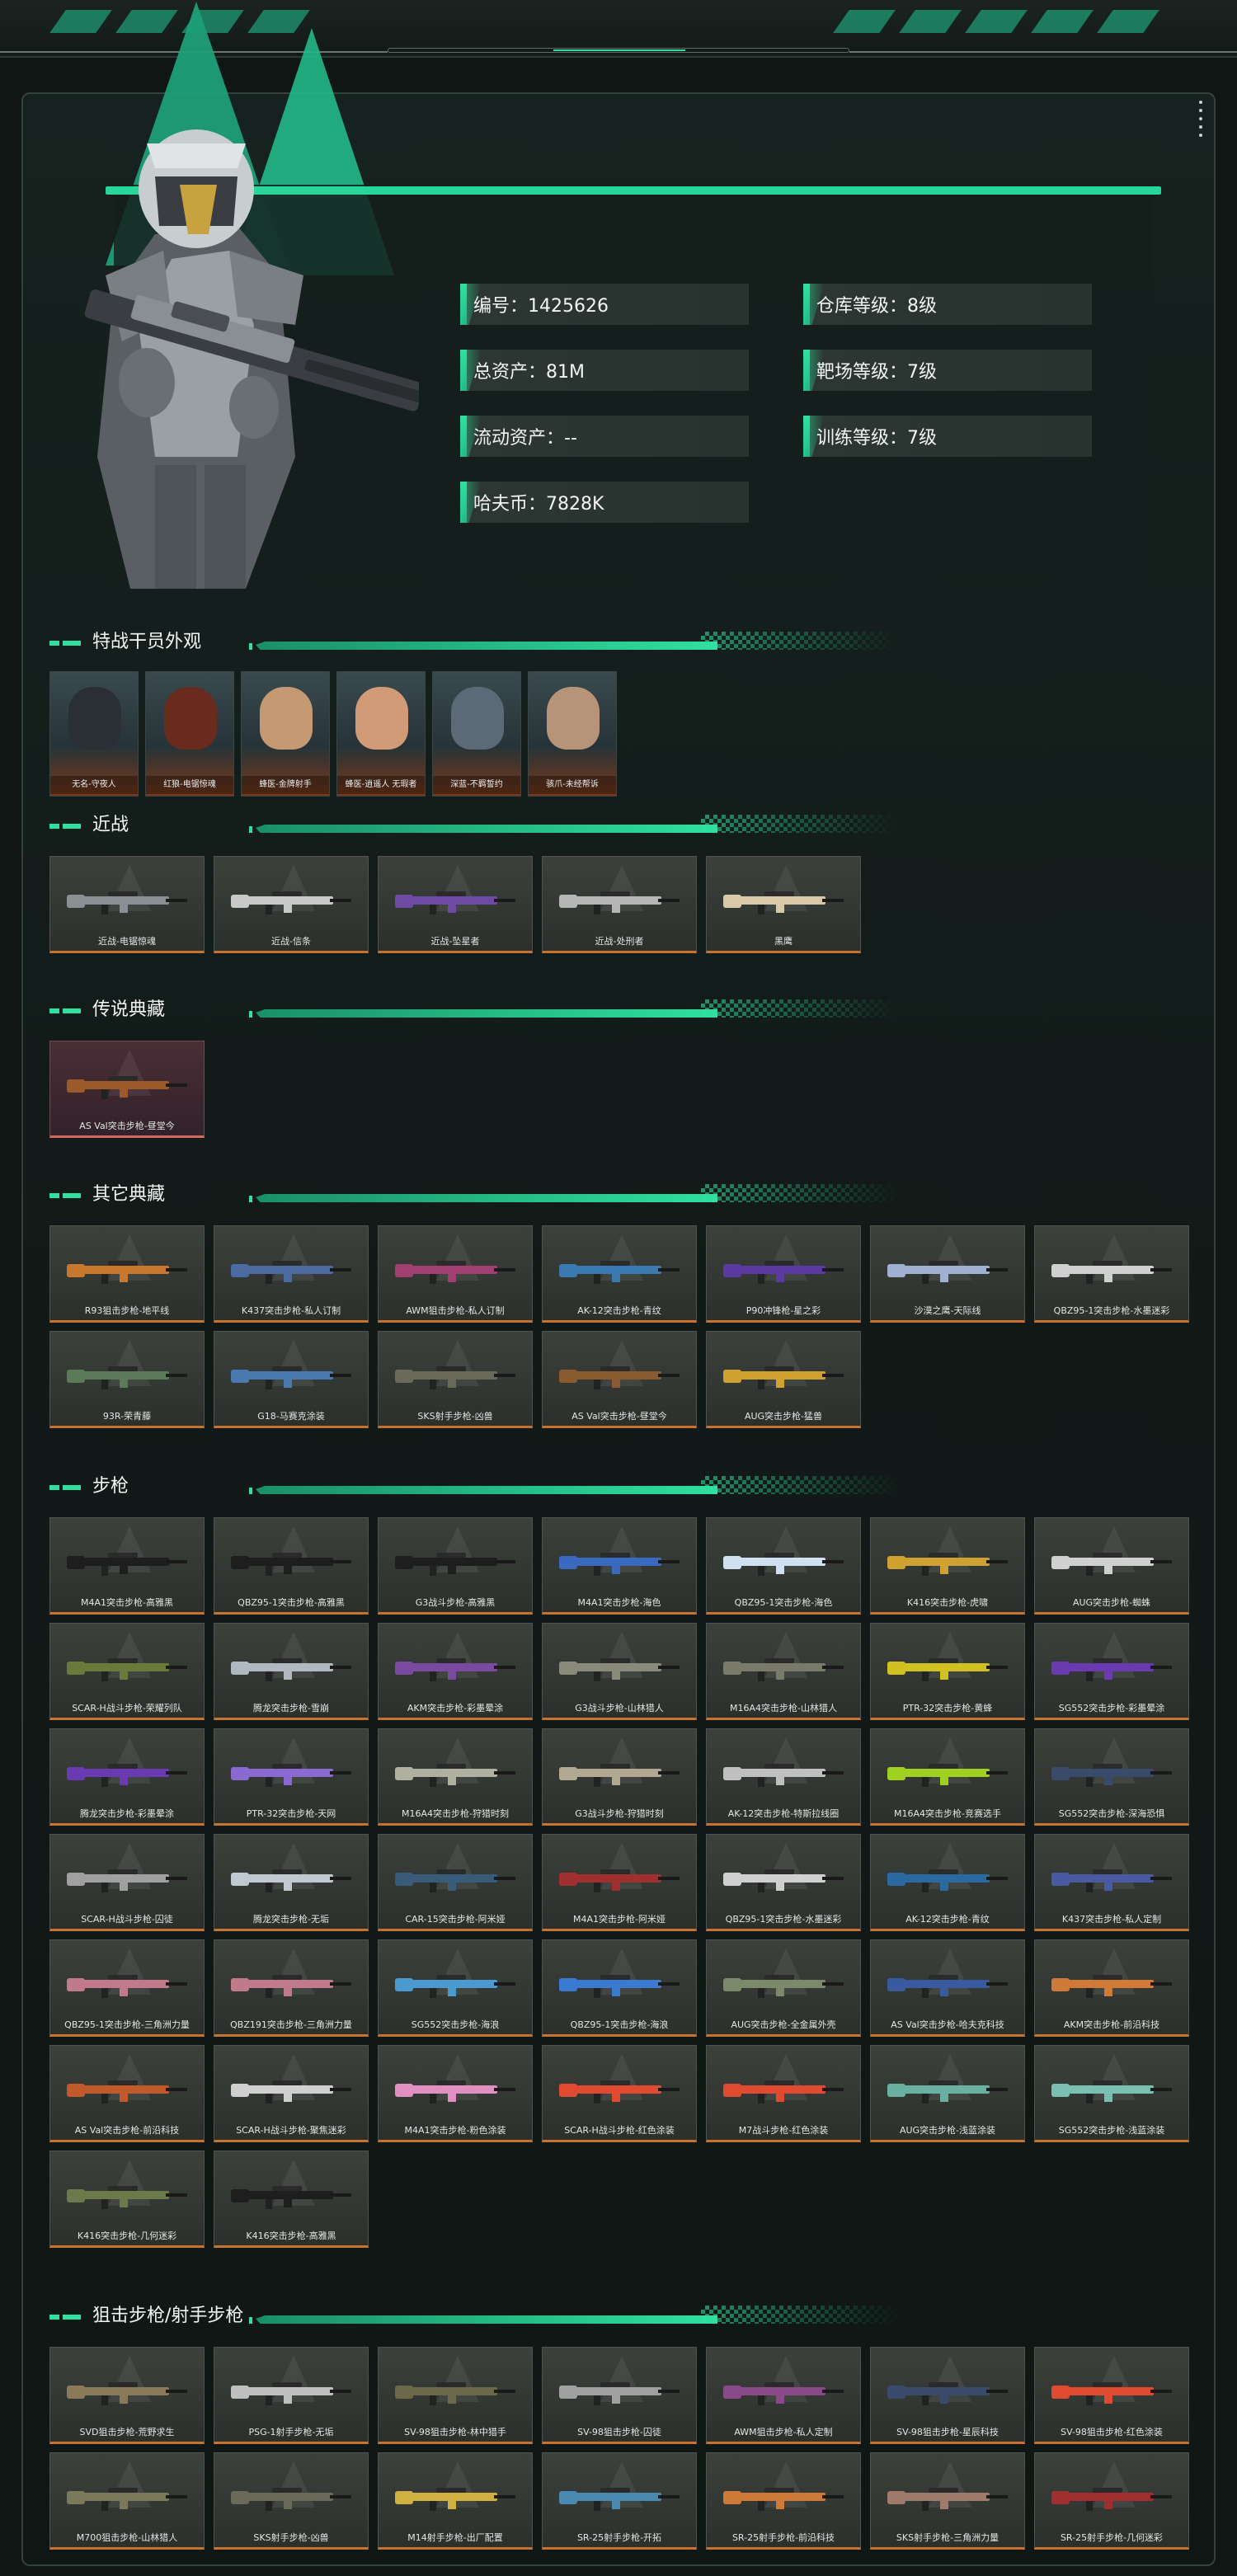  What do you see at coordinates (127, 1671) in the screenshot?
I see `weapon-card: SCAR-H战斗步枪-荣耀列队` at bounding box center [127, 1671].